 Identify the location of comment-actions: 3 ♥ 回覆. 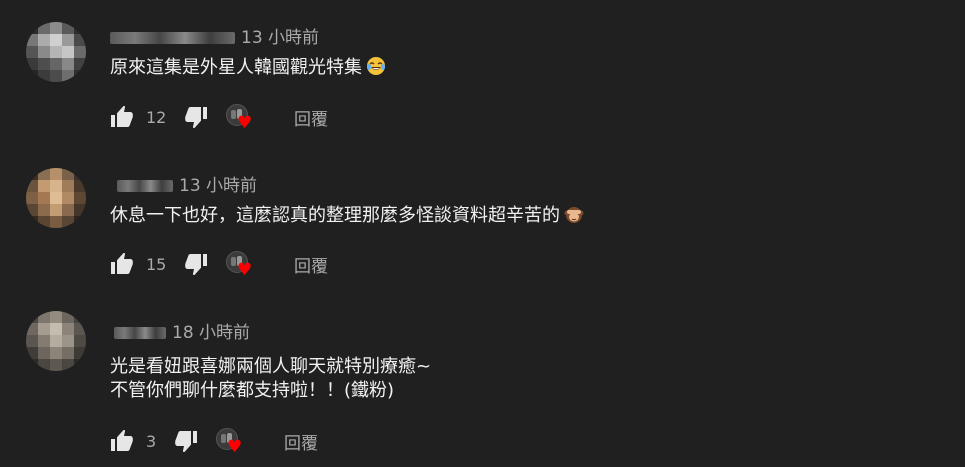
(214, 442).